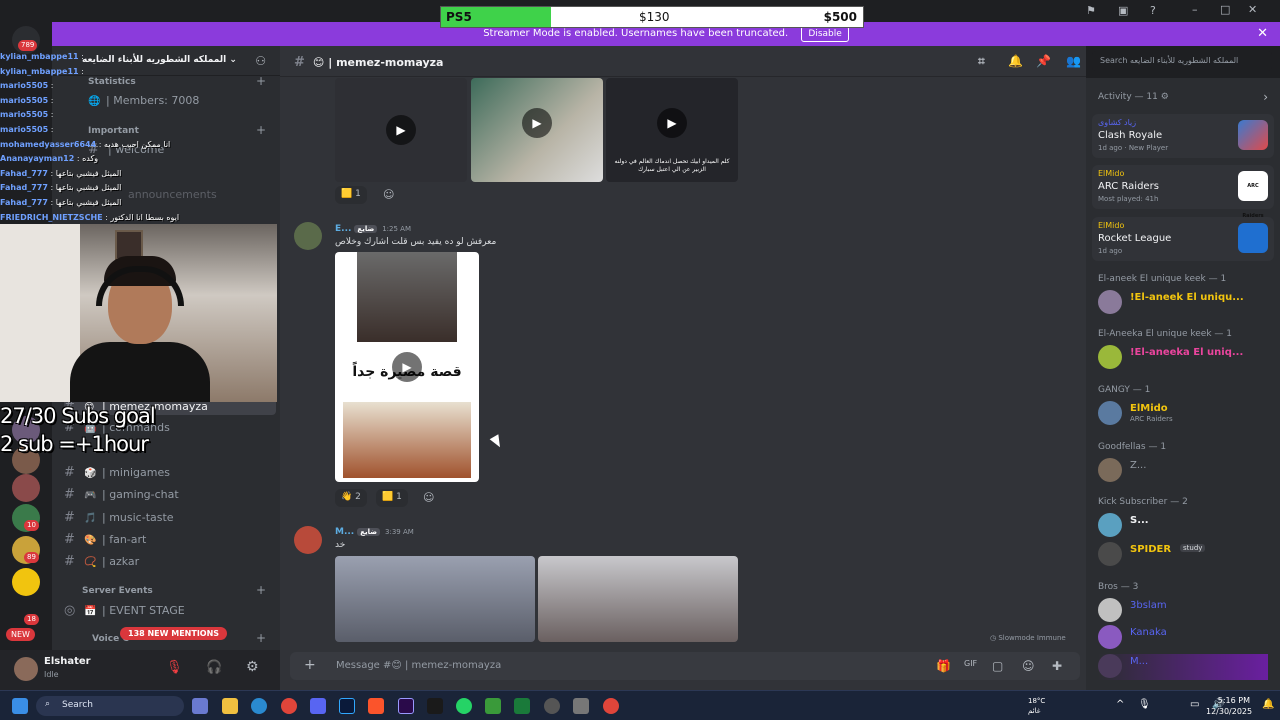 The height and width of the screenshot is (720, 1280). I want to click on stream-chat-message: Fahad_777 : الميثل فيشبي بتاعها, so click(61, 188).